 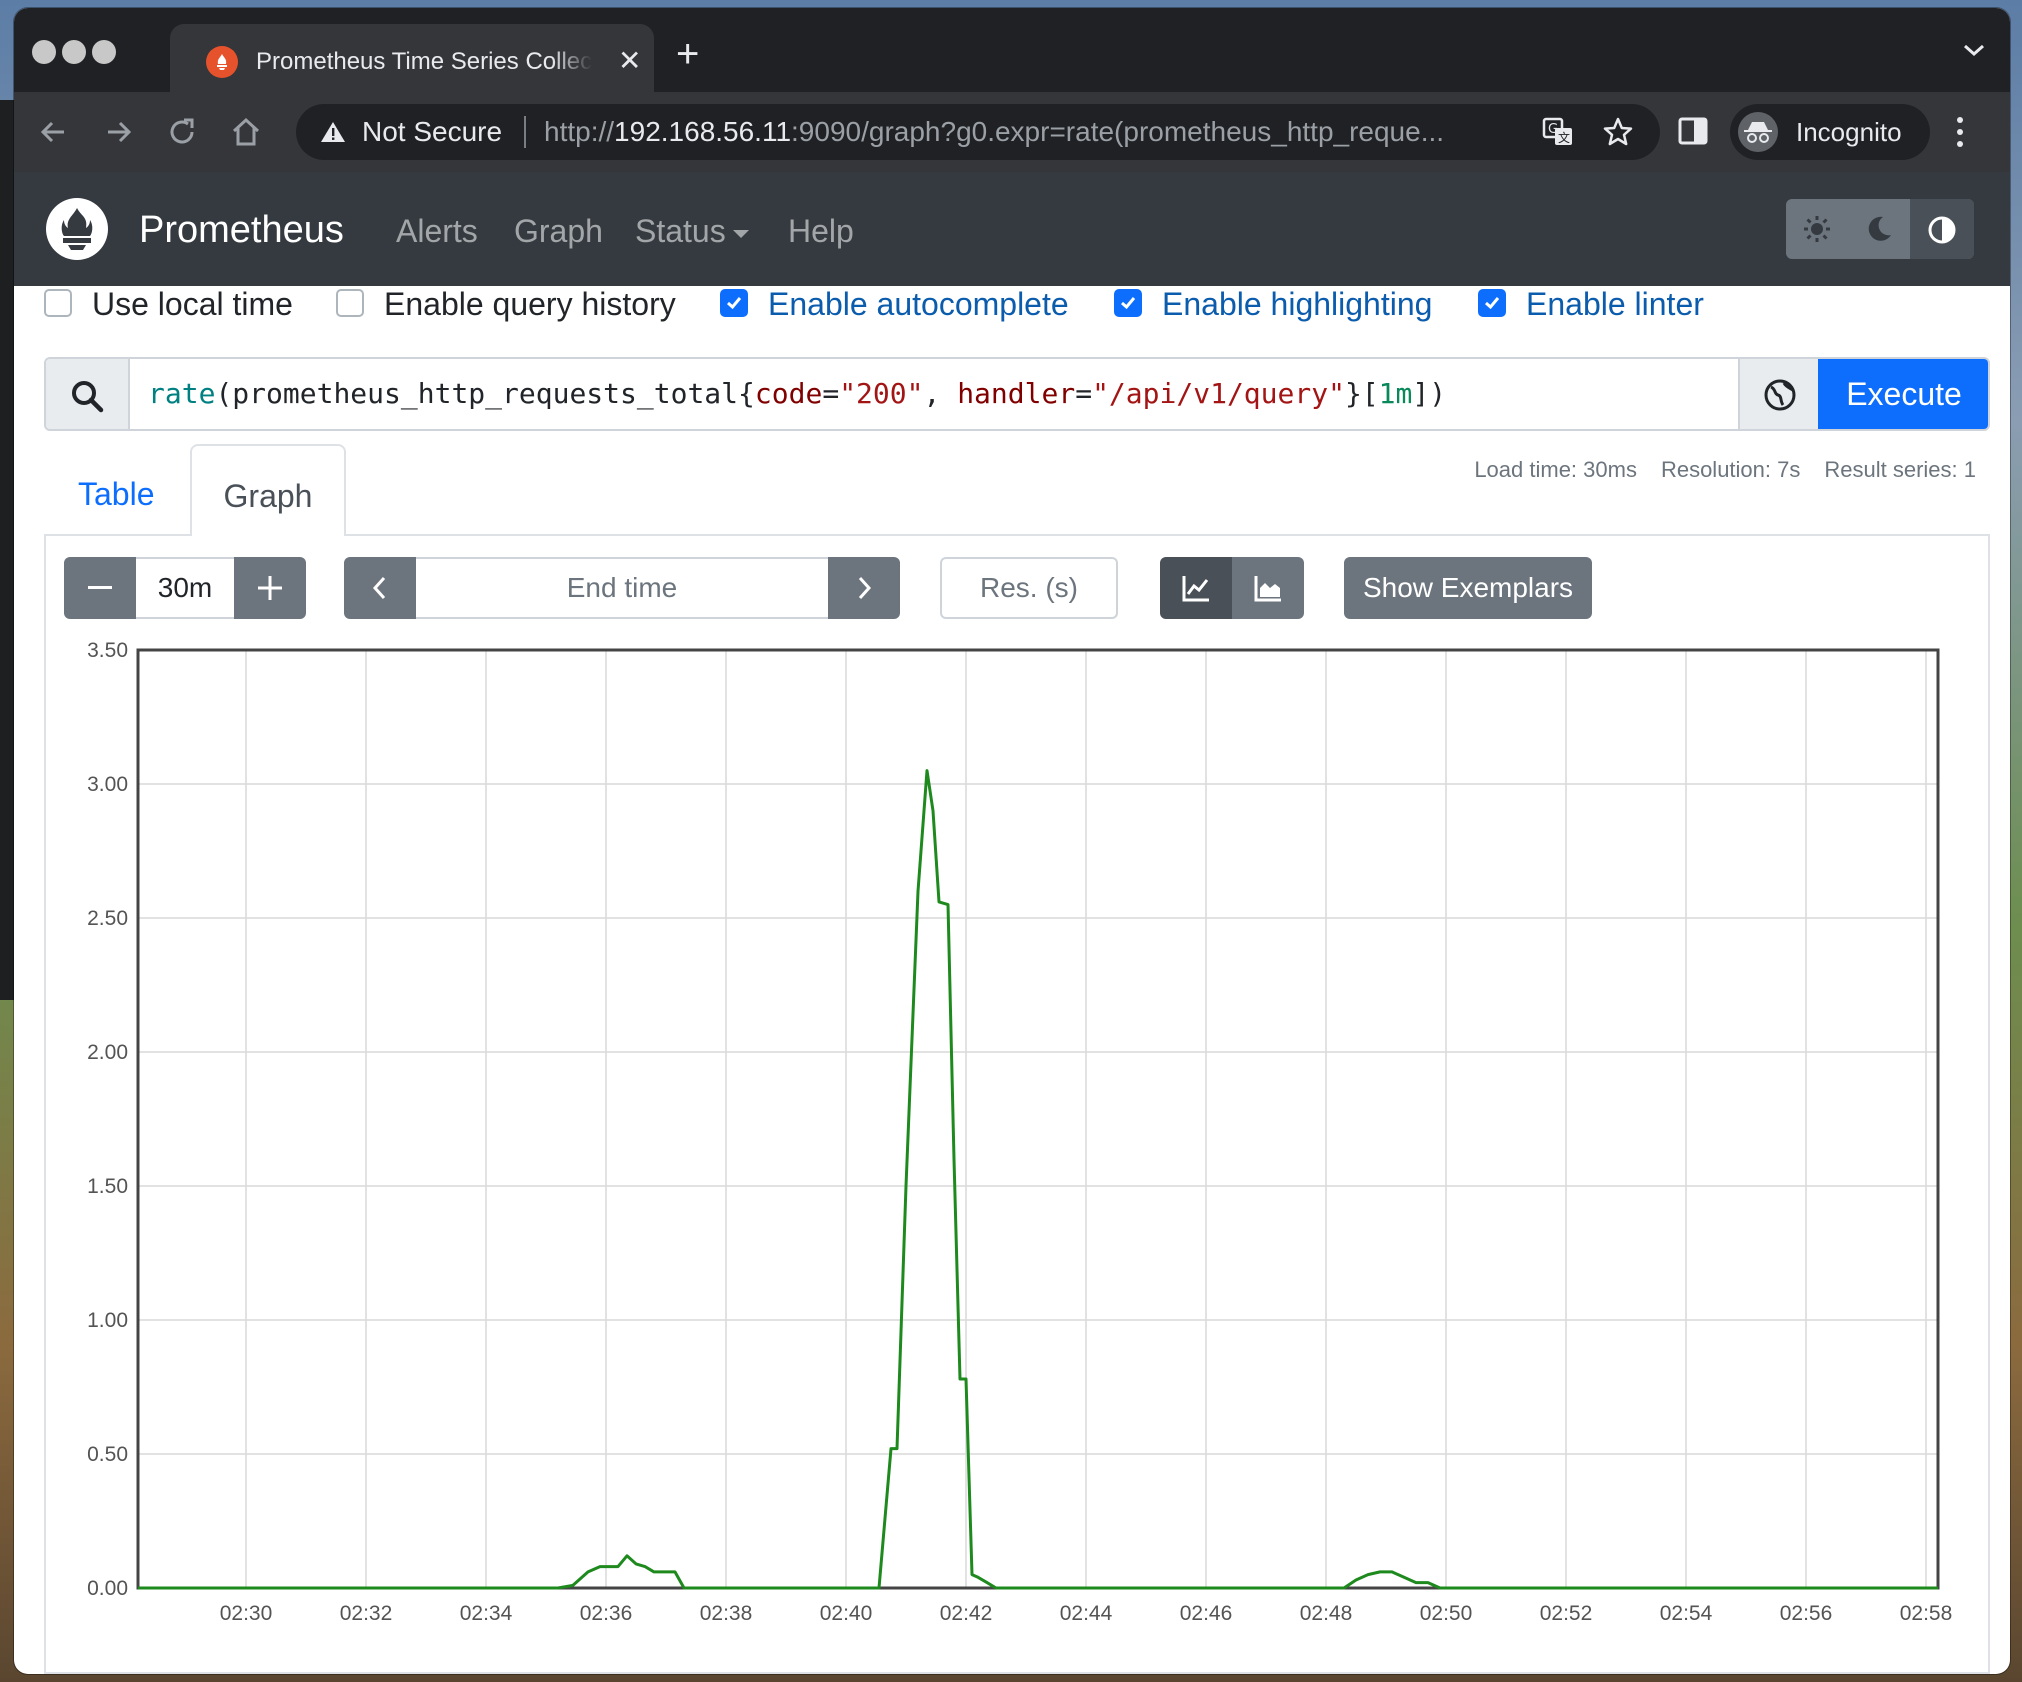 What do you see at coordinates (1779, 394) in the screenshot?
I see `metrics-explorer-globe-icon` at bounding box center [1779, 394].